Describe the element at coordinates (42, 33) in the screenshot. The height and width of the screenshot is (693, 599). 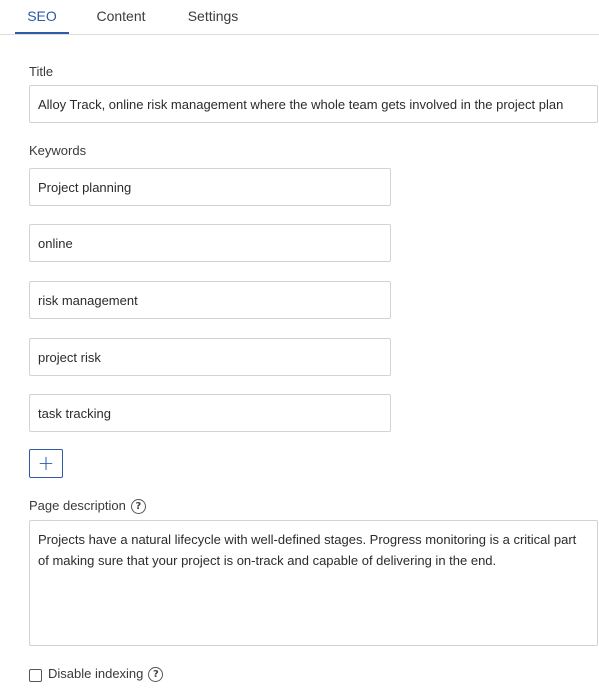
I see `active-tab-indicator` at that location.